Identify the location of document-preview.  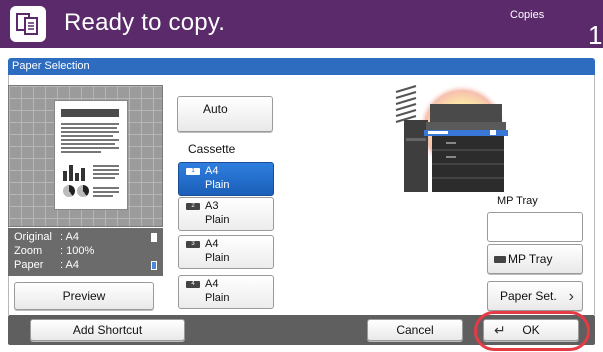
(85, 156).